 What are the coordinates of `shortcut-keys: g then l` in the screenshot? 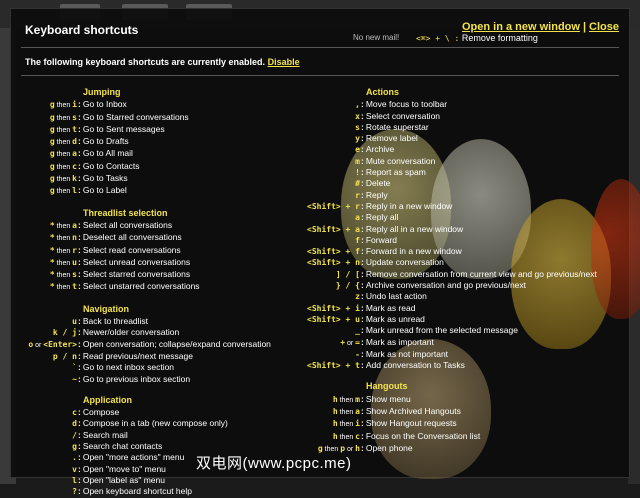 It's located at (44, 191).